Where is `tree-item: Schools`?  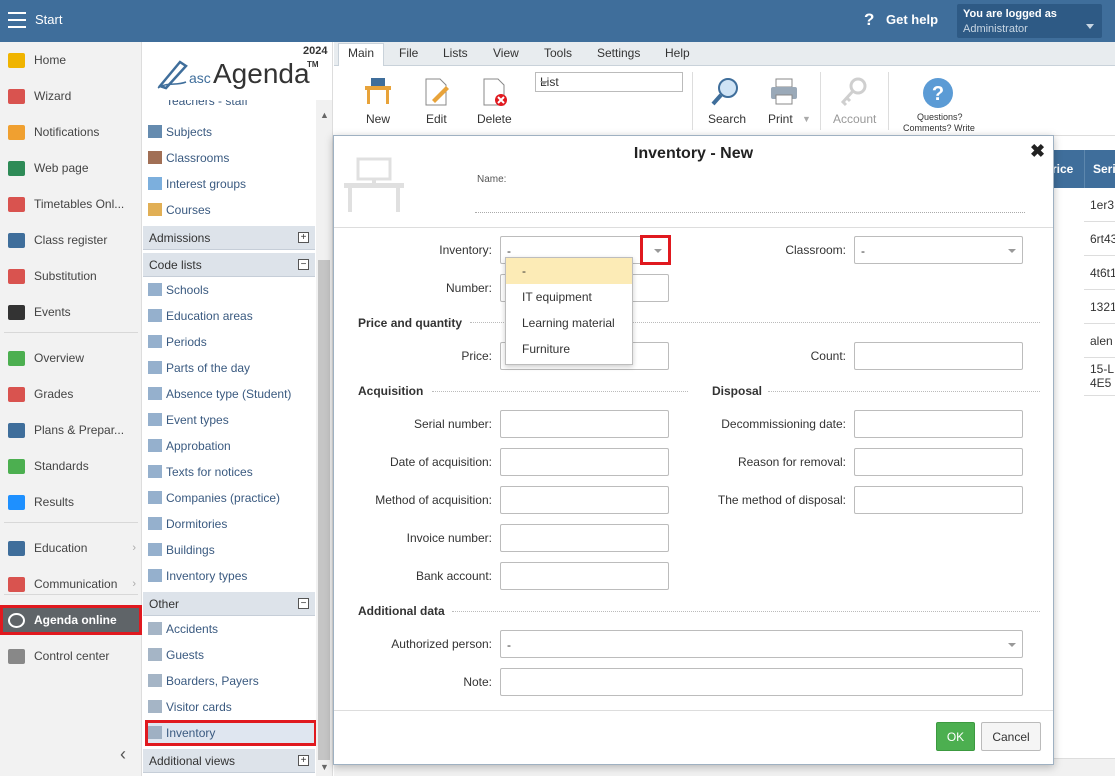 tree-item: Schools is located at coordinates (231, 290).